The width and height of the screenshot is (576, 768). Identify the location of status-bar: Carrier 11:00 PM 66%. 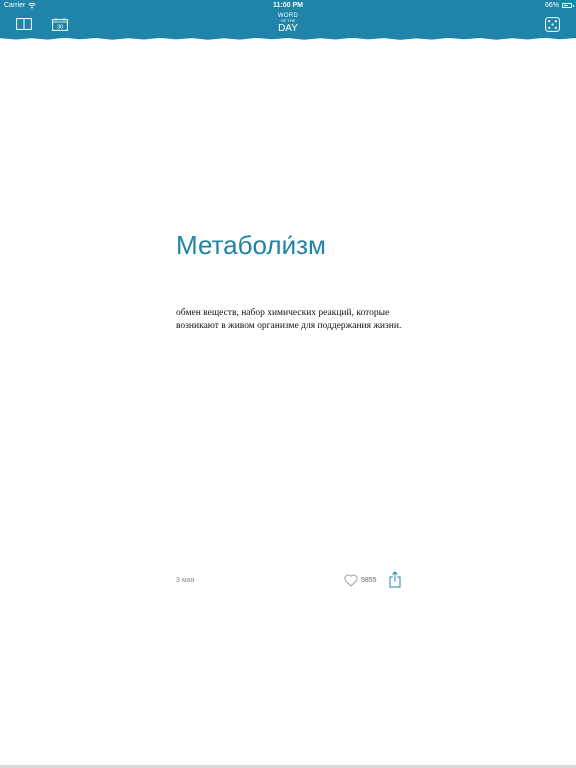
(288, 6).